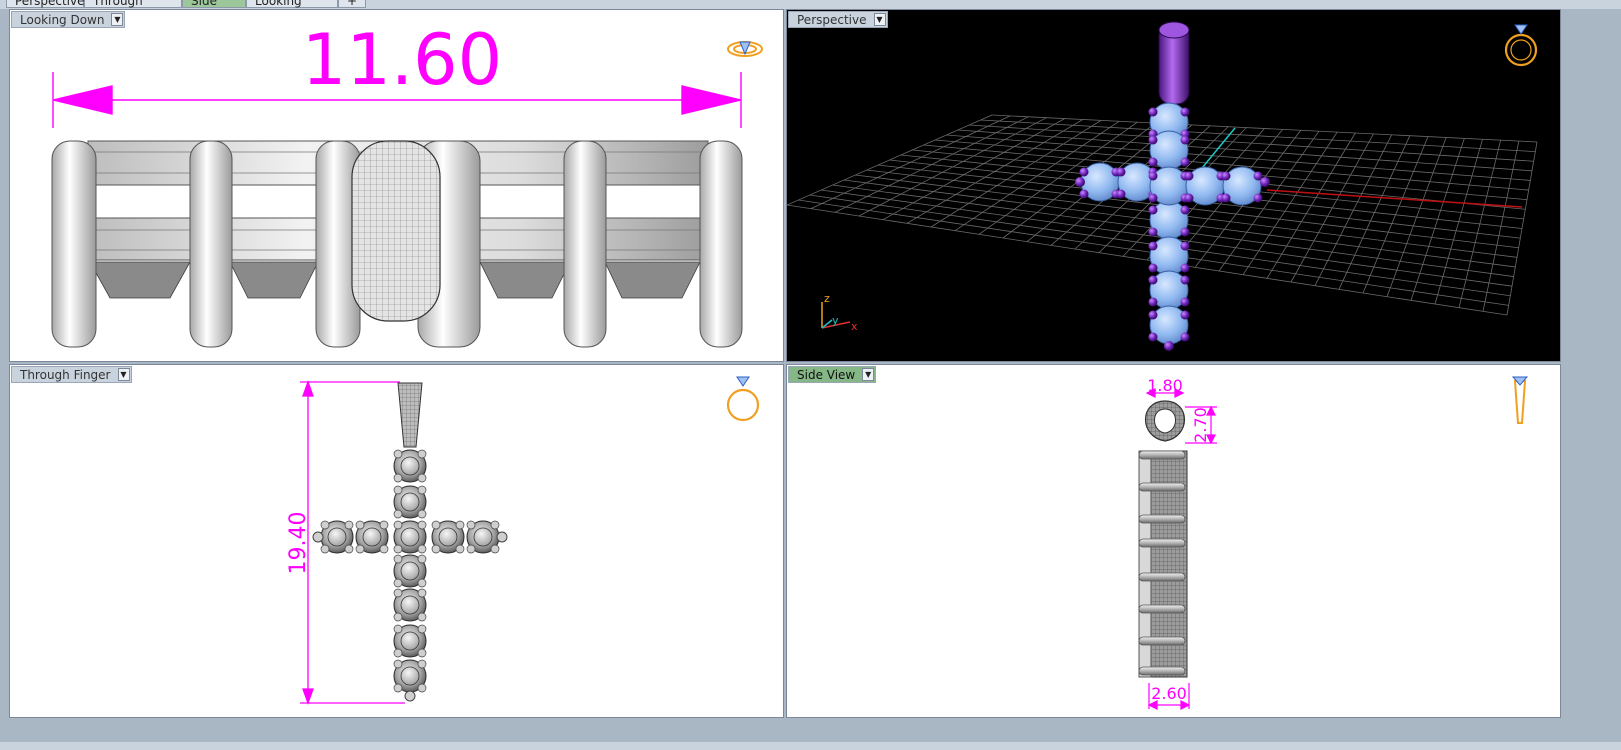 Image resolution: width=1621 pixels, height=750 pixels. I want to click on ring-top-view-icon, so click(745, 49).